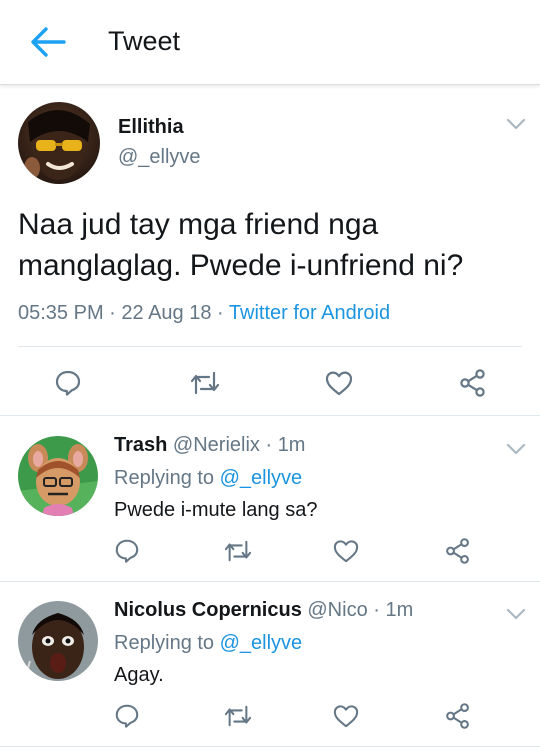 The height and width of the screenshot is (752, 540). I want to click on tweet-date: 22 Aug 18, so click(166, 313).